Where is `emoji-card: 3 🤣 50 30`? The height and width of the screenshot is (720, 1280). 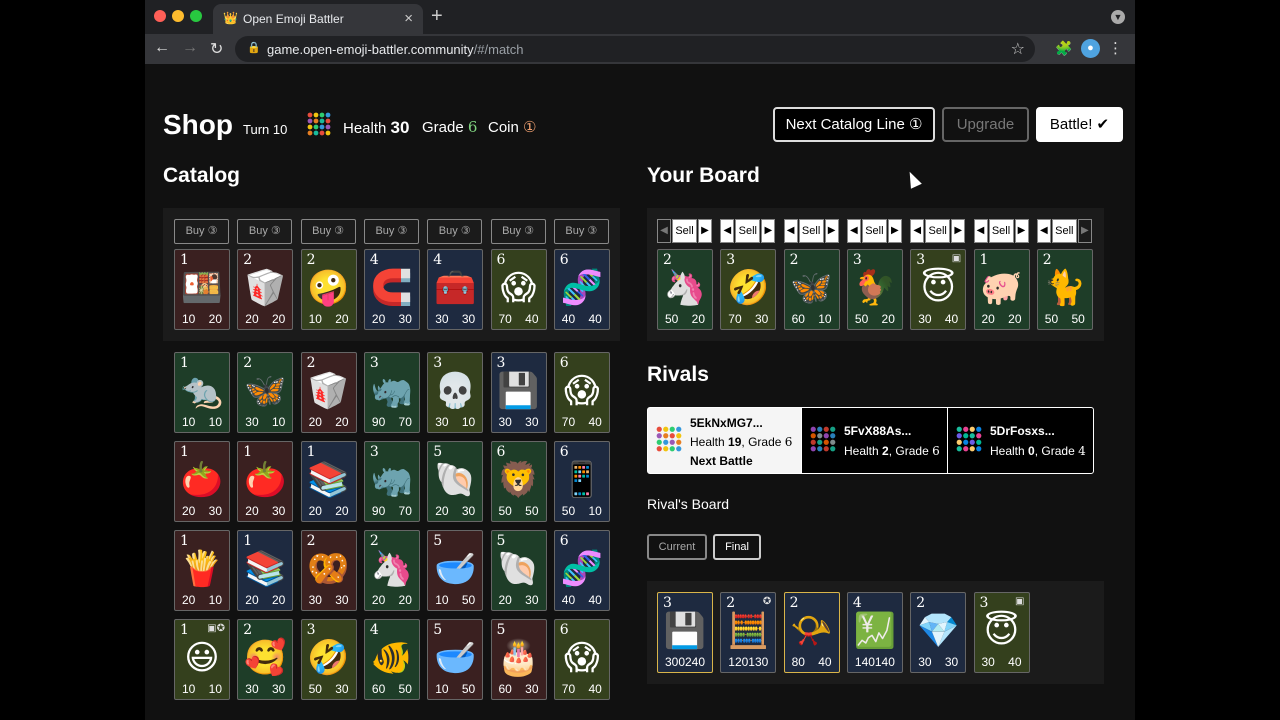
emoji-card: 3 🤣 50 30 is located at coordinates (328, 659).